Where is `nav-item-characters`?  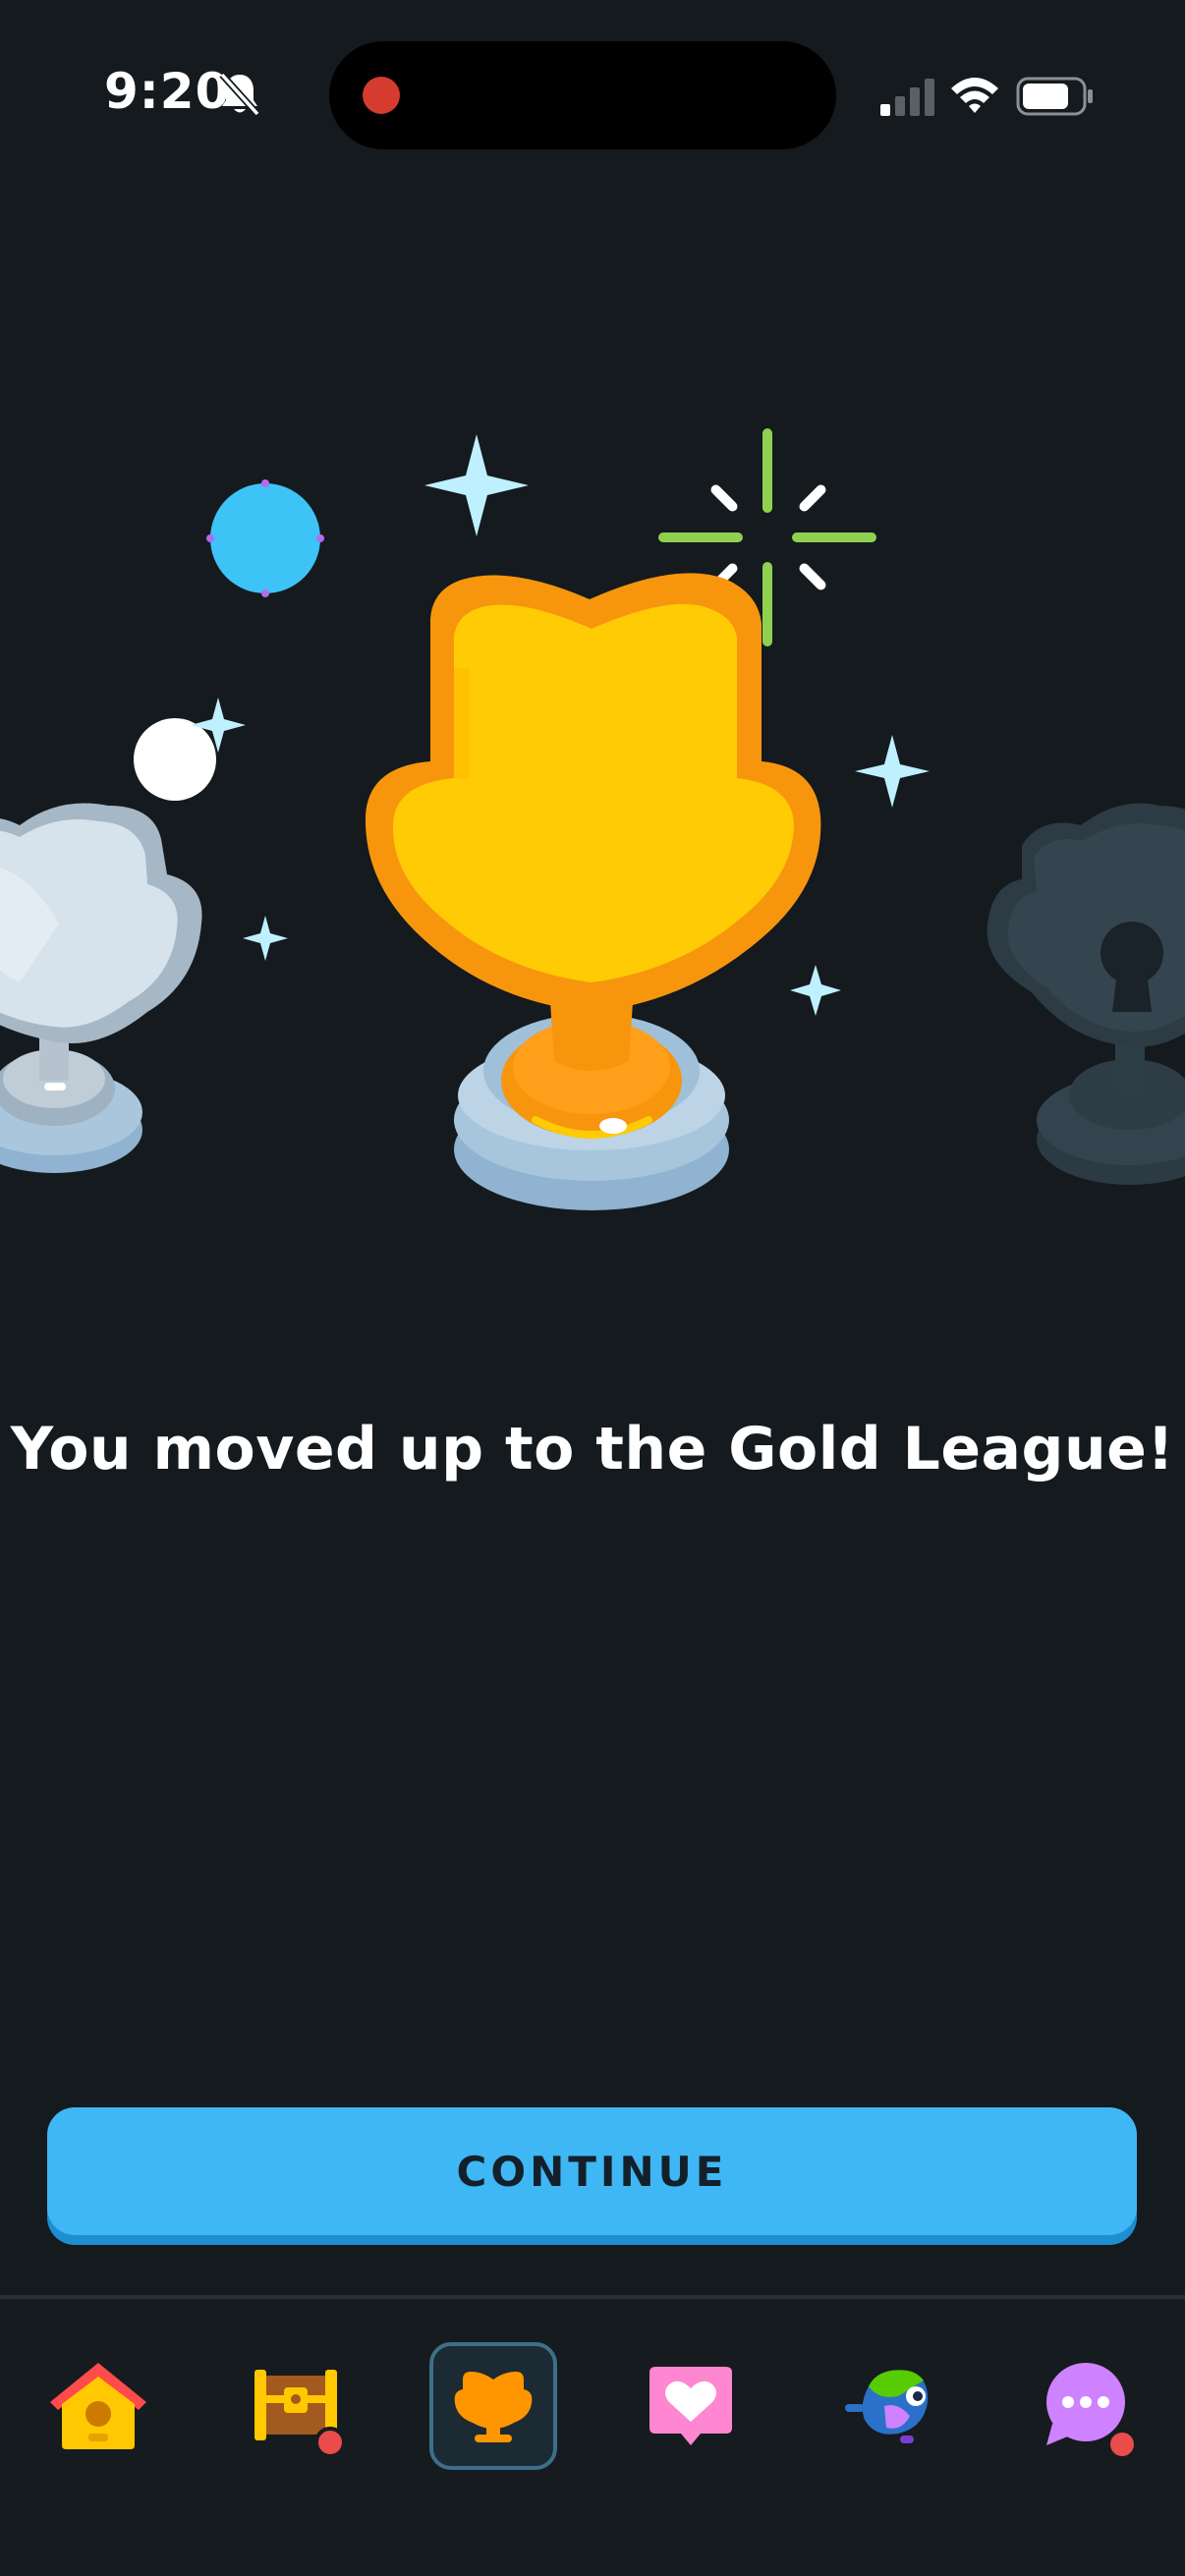
nav-item-characters is located at coordinates (888, 2406).